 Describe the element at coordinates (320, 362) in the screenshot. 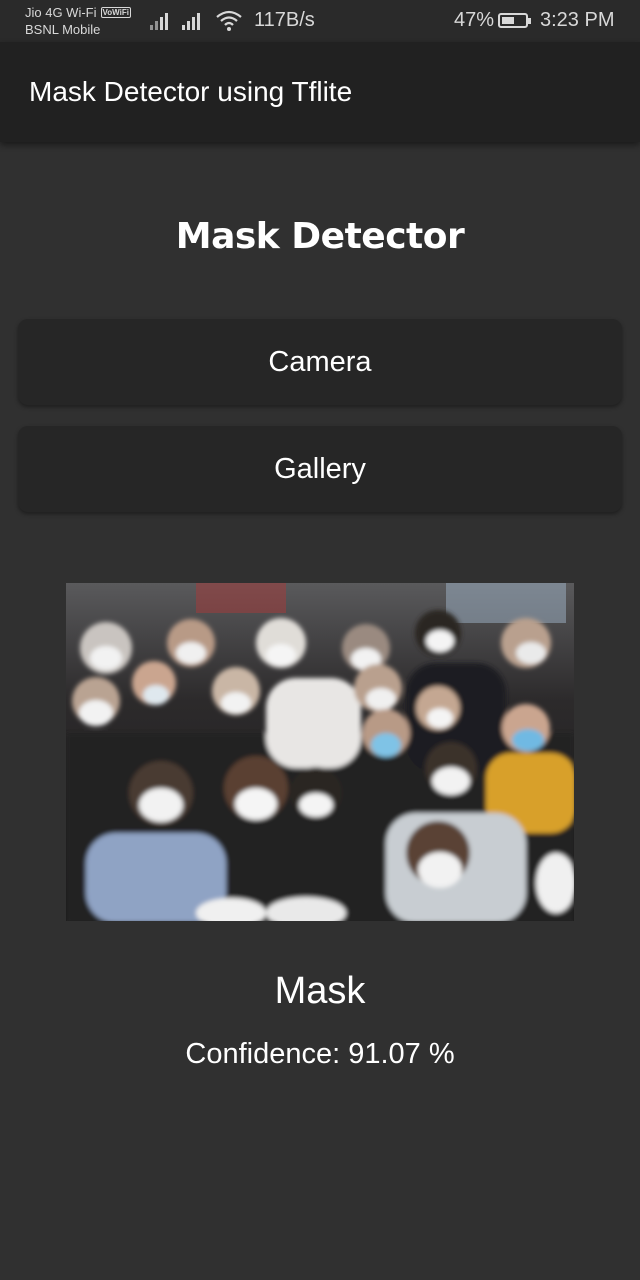

I see `camera-button: Camera` at that location.